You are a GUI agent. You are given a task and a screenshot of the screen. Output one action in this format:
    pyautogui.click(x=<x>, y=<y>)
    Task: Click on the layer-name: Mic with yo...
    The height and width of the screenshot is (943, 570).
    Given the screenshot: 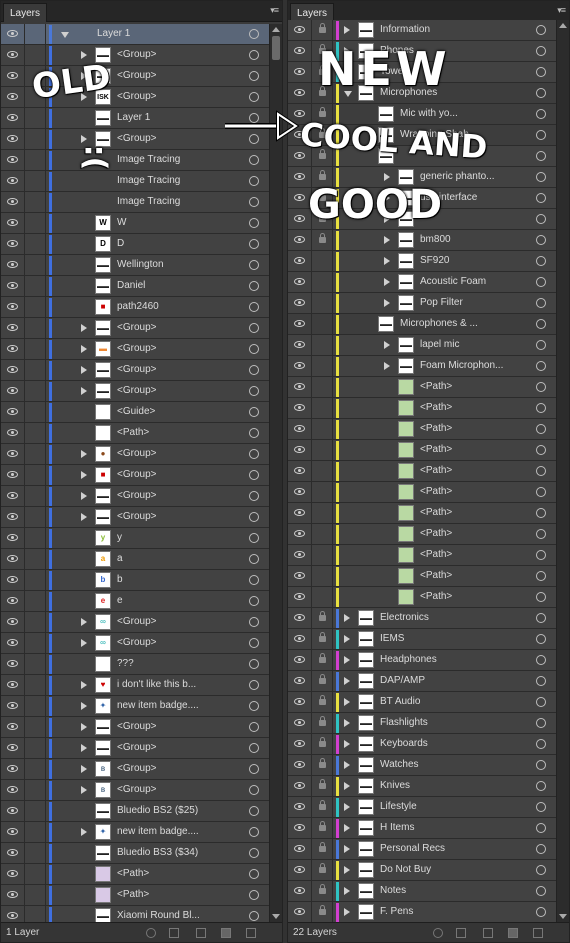 What is the action you would take?
    pyautogui.click(x=429, y=114)
    